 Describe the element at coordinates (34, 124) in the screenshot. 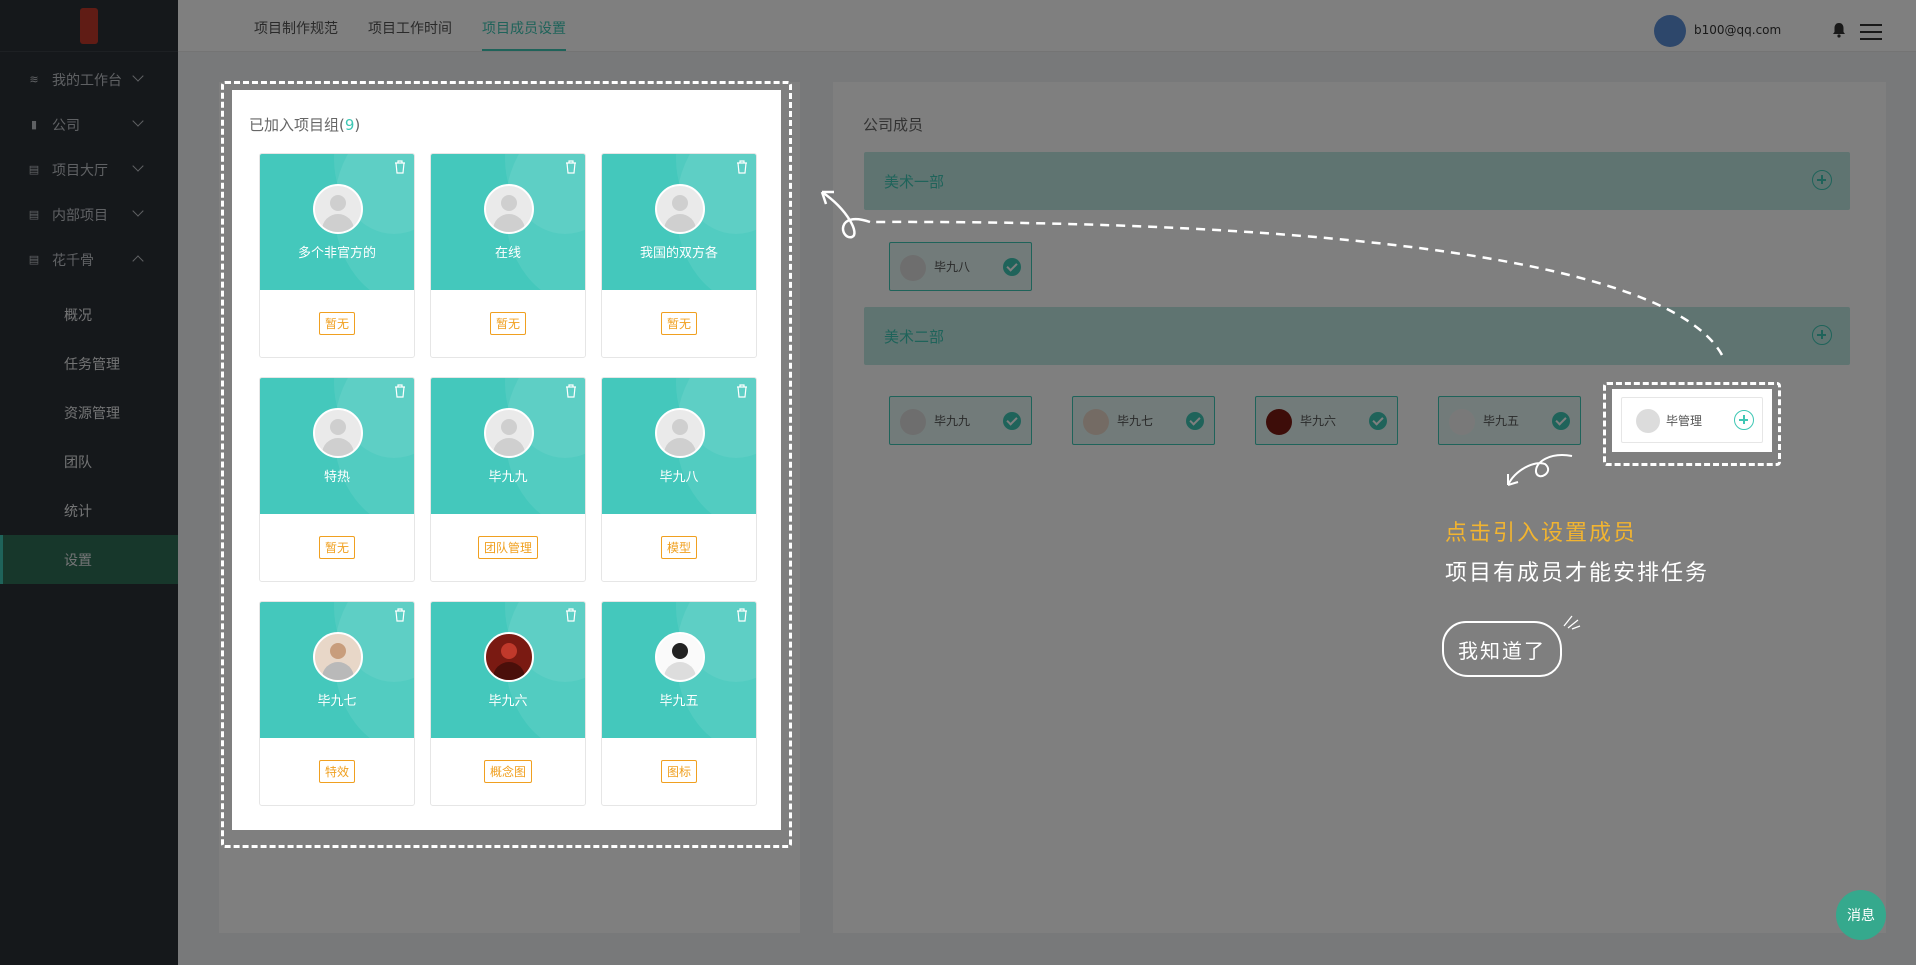

I see `bar-chart-icon: ▮` at that location.